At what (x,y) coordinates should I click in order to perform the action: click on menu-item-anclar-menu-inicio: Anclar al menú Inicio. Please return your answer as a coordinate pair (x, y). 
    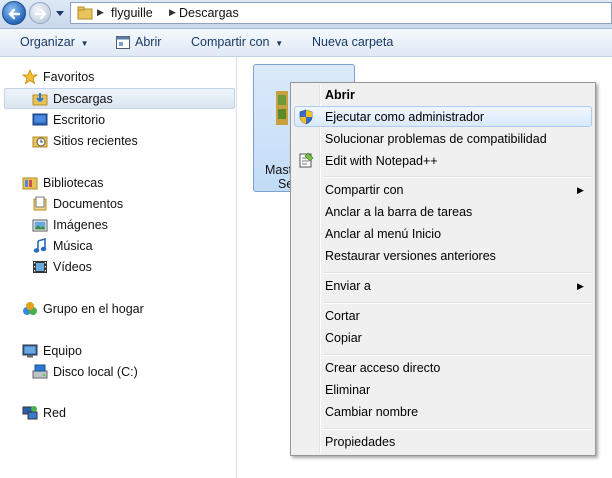
    Looking at the image, I should click on (383, 234).